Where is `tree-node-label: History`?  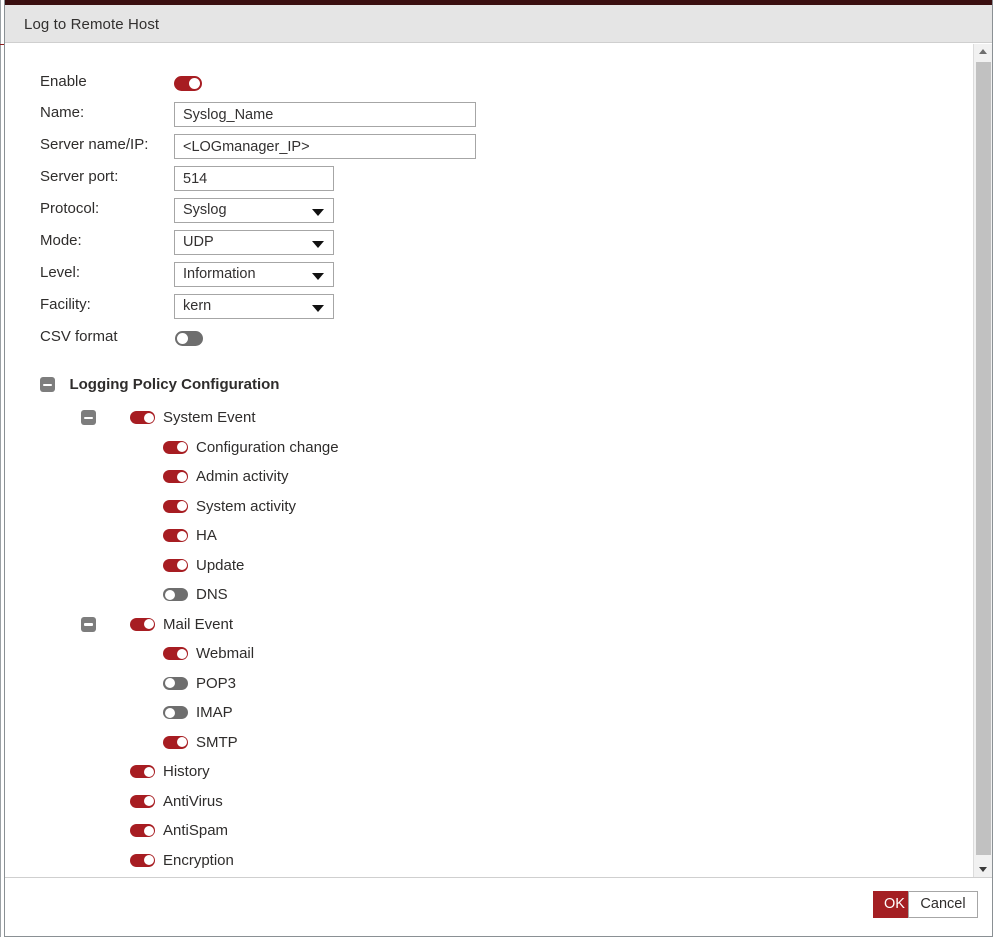
tree-node-label: History is located at coordinates (186, 772).